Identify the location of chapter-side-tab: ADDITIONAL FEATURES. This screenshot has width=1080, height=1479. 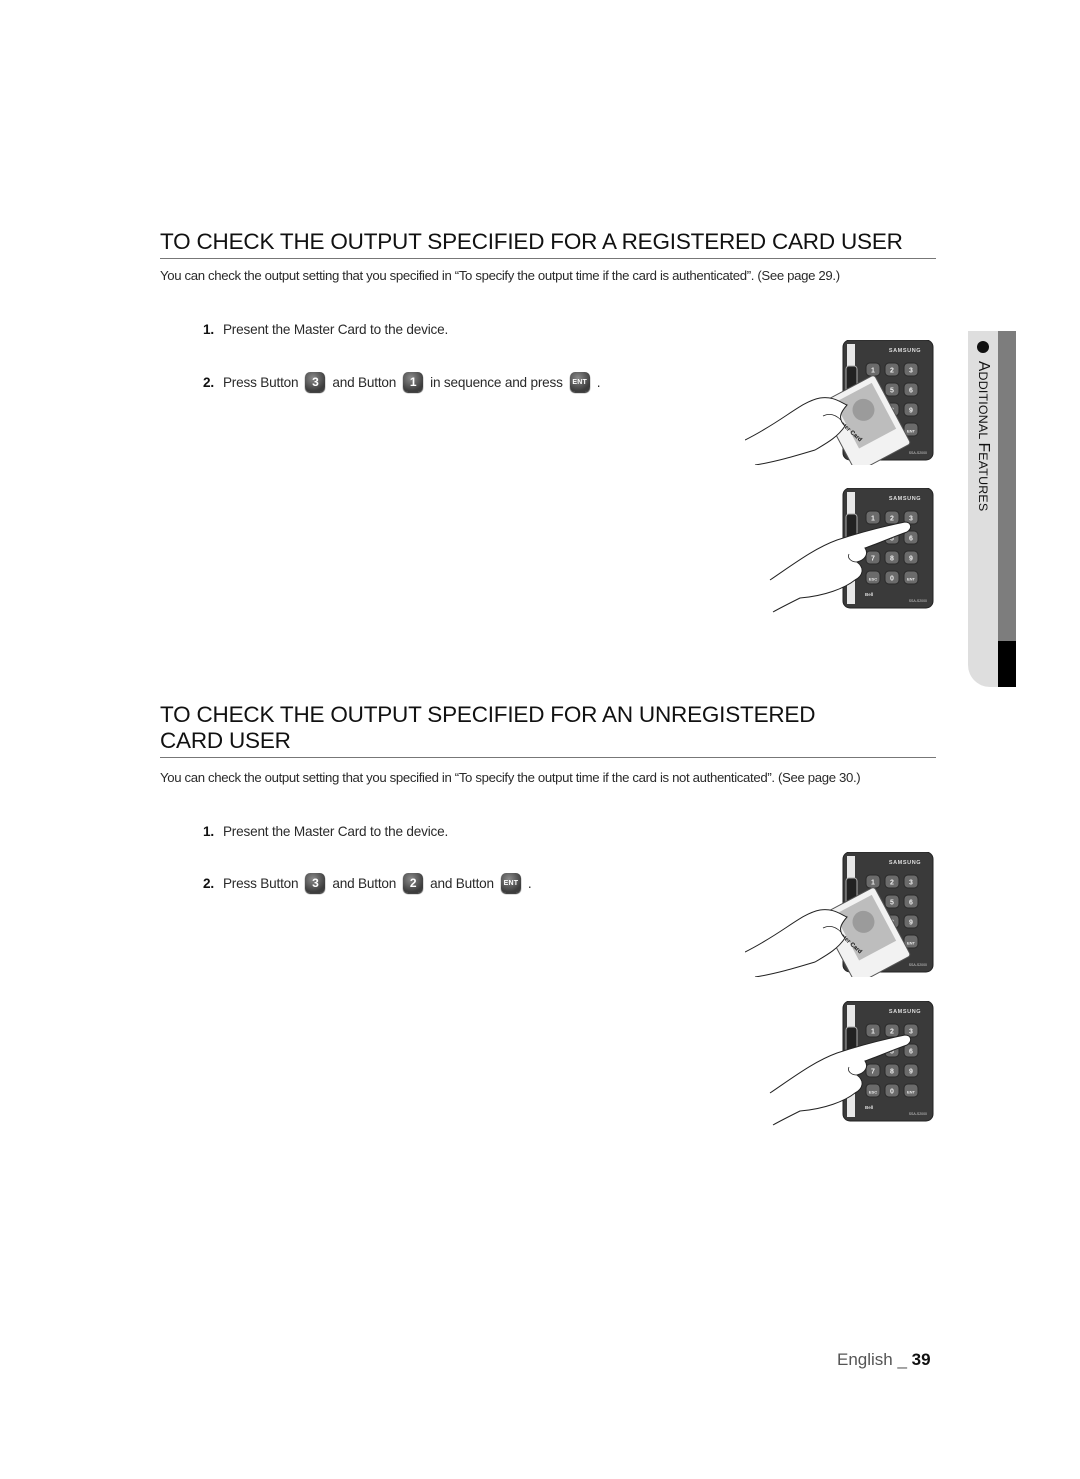
(992, 509).